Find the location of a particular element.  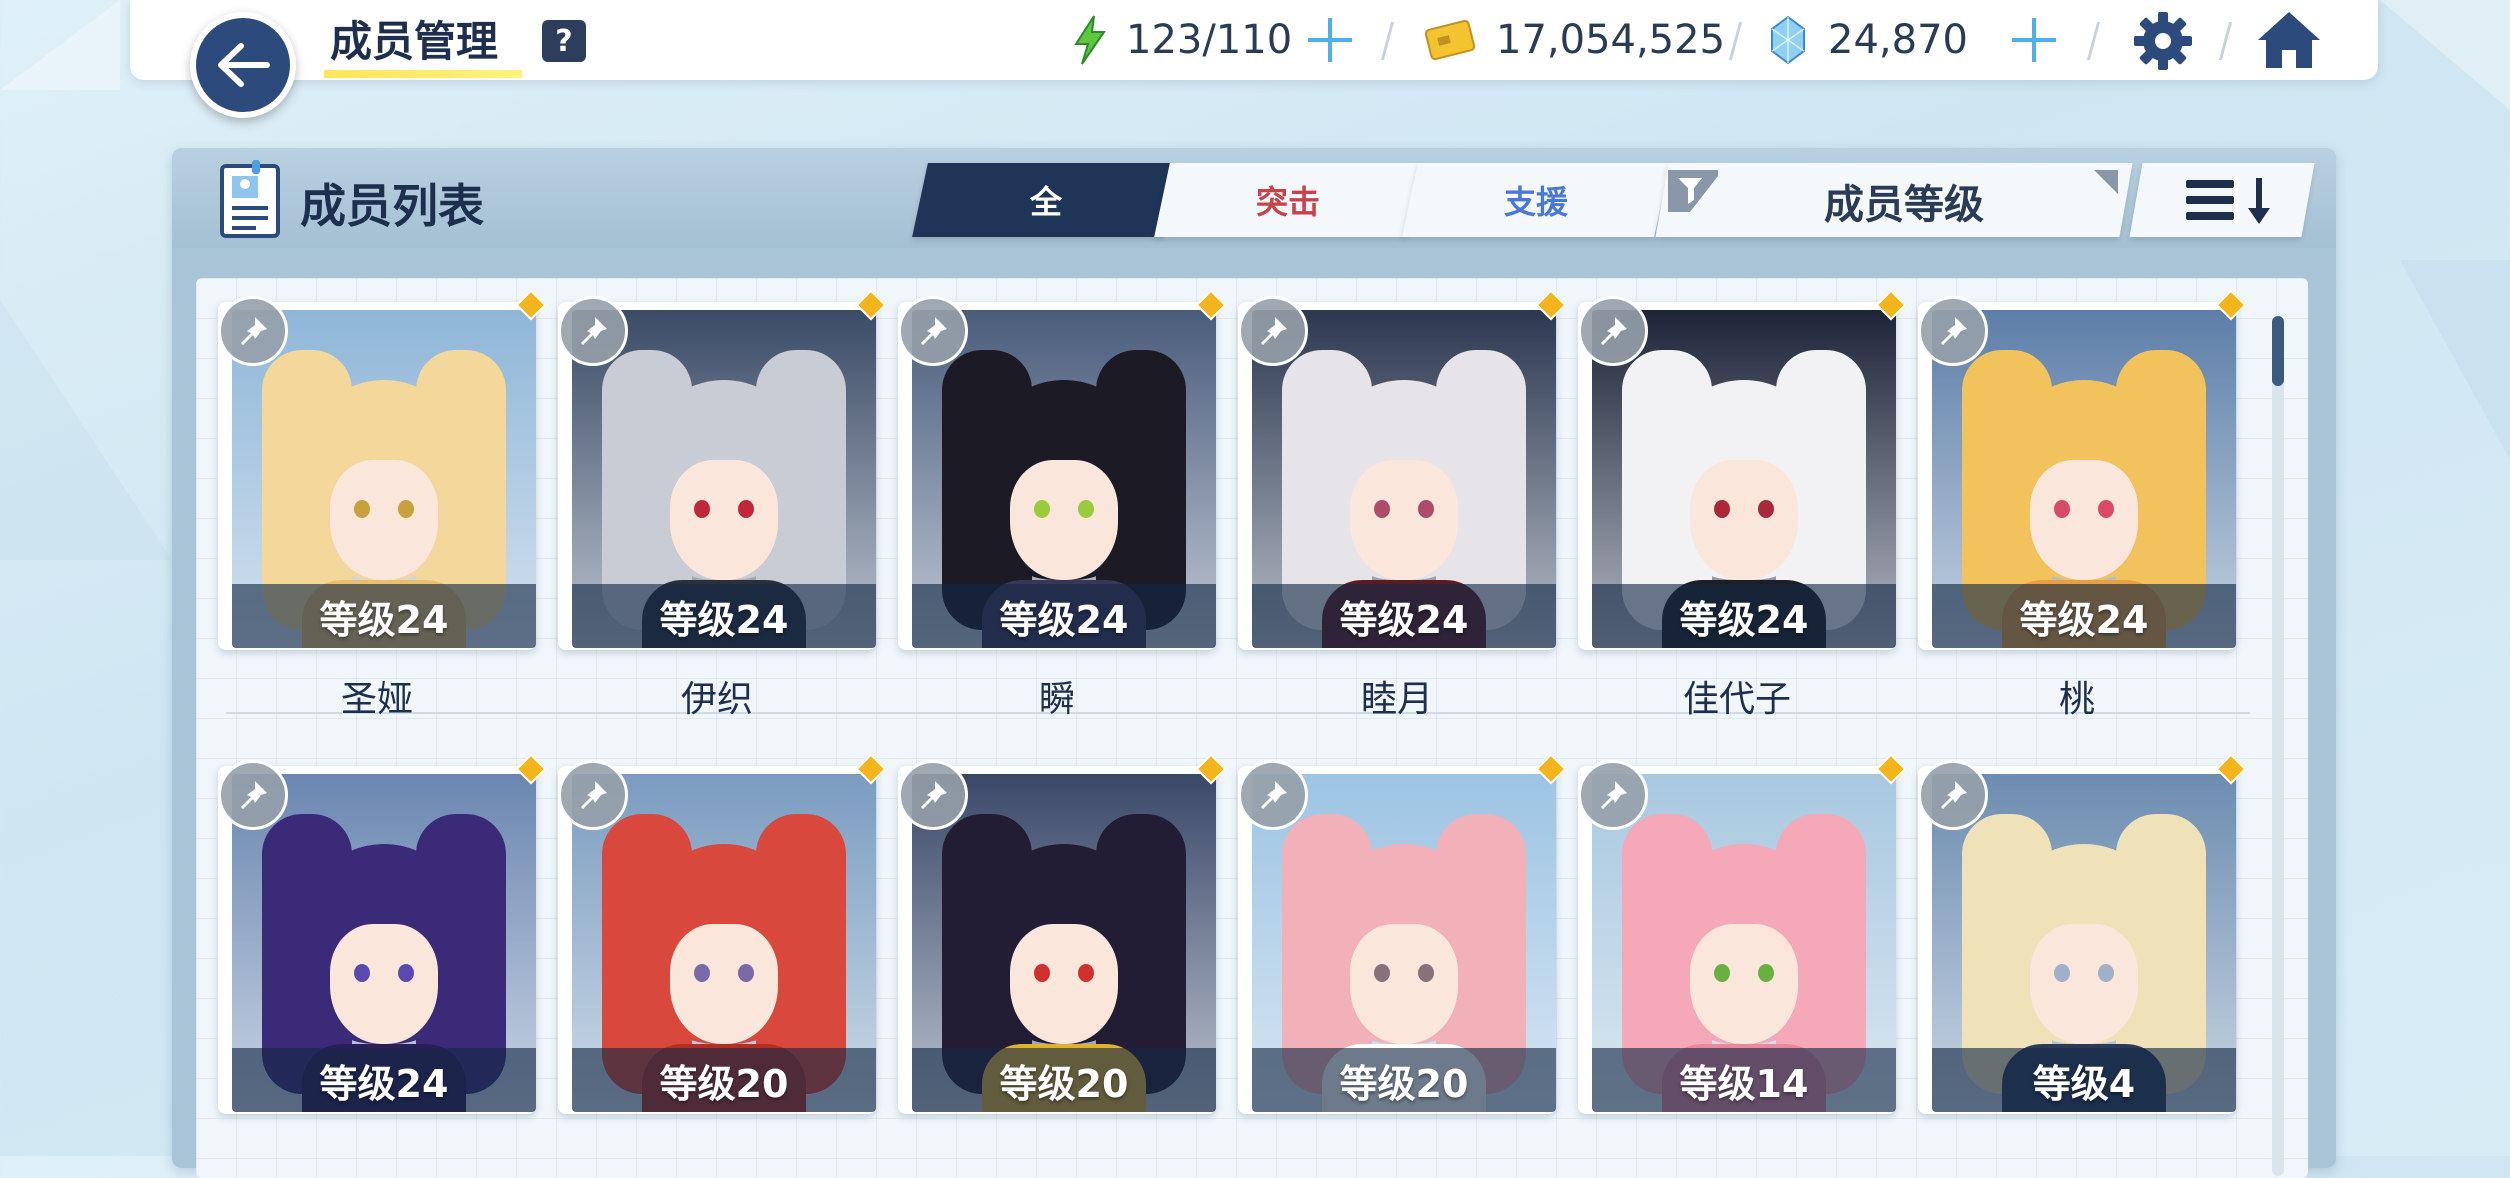

scrollbar is located at coordinates (2278, 746).